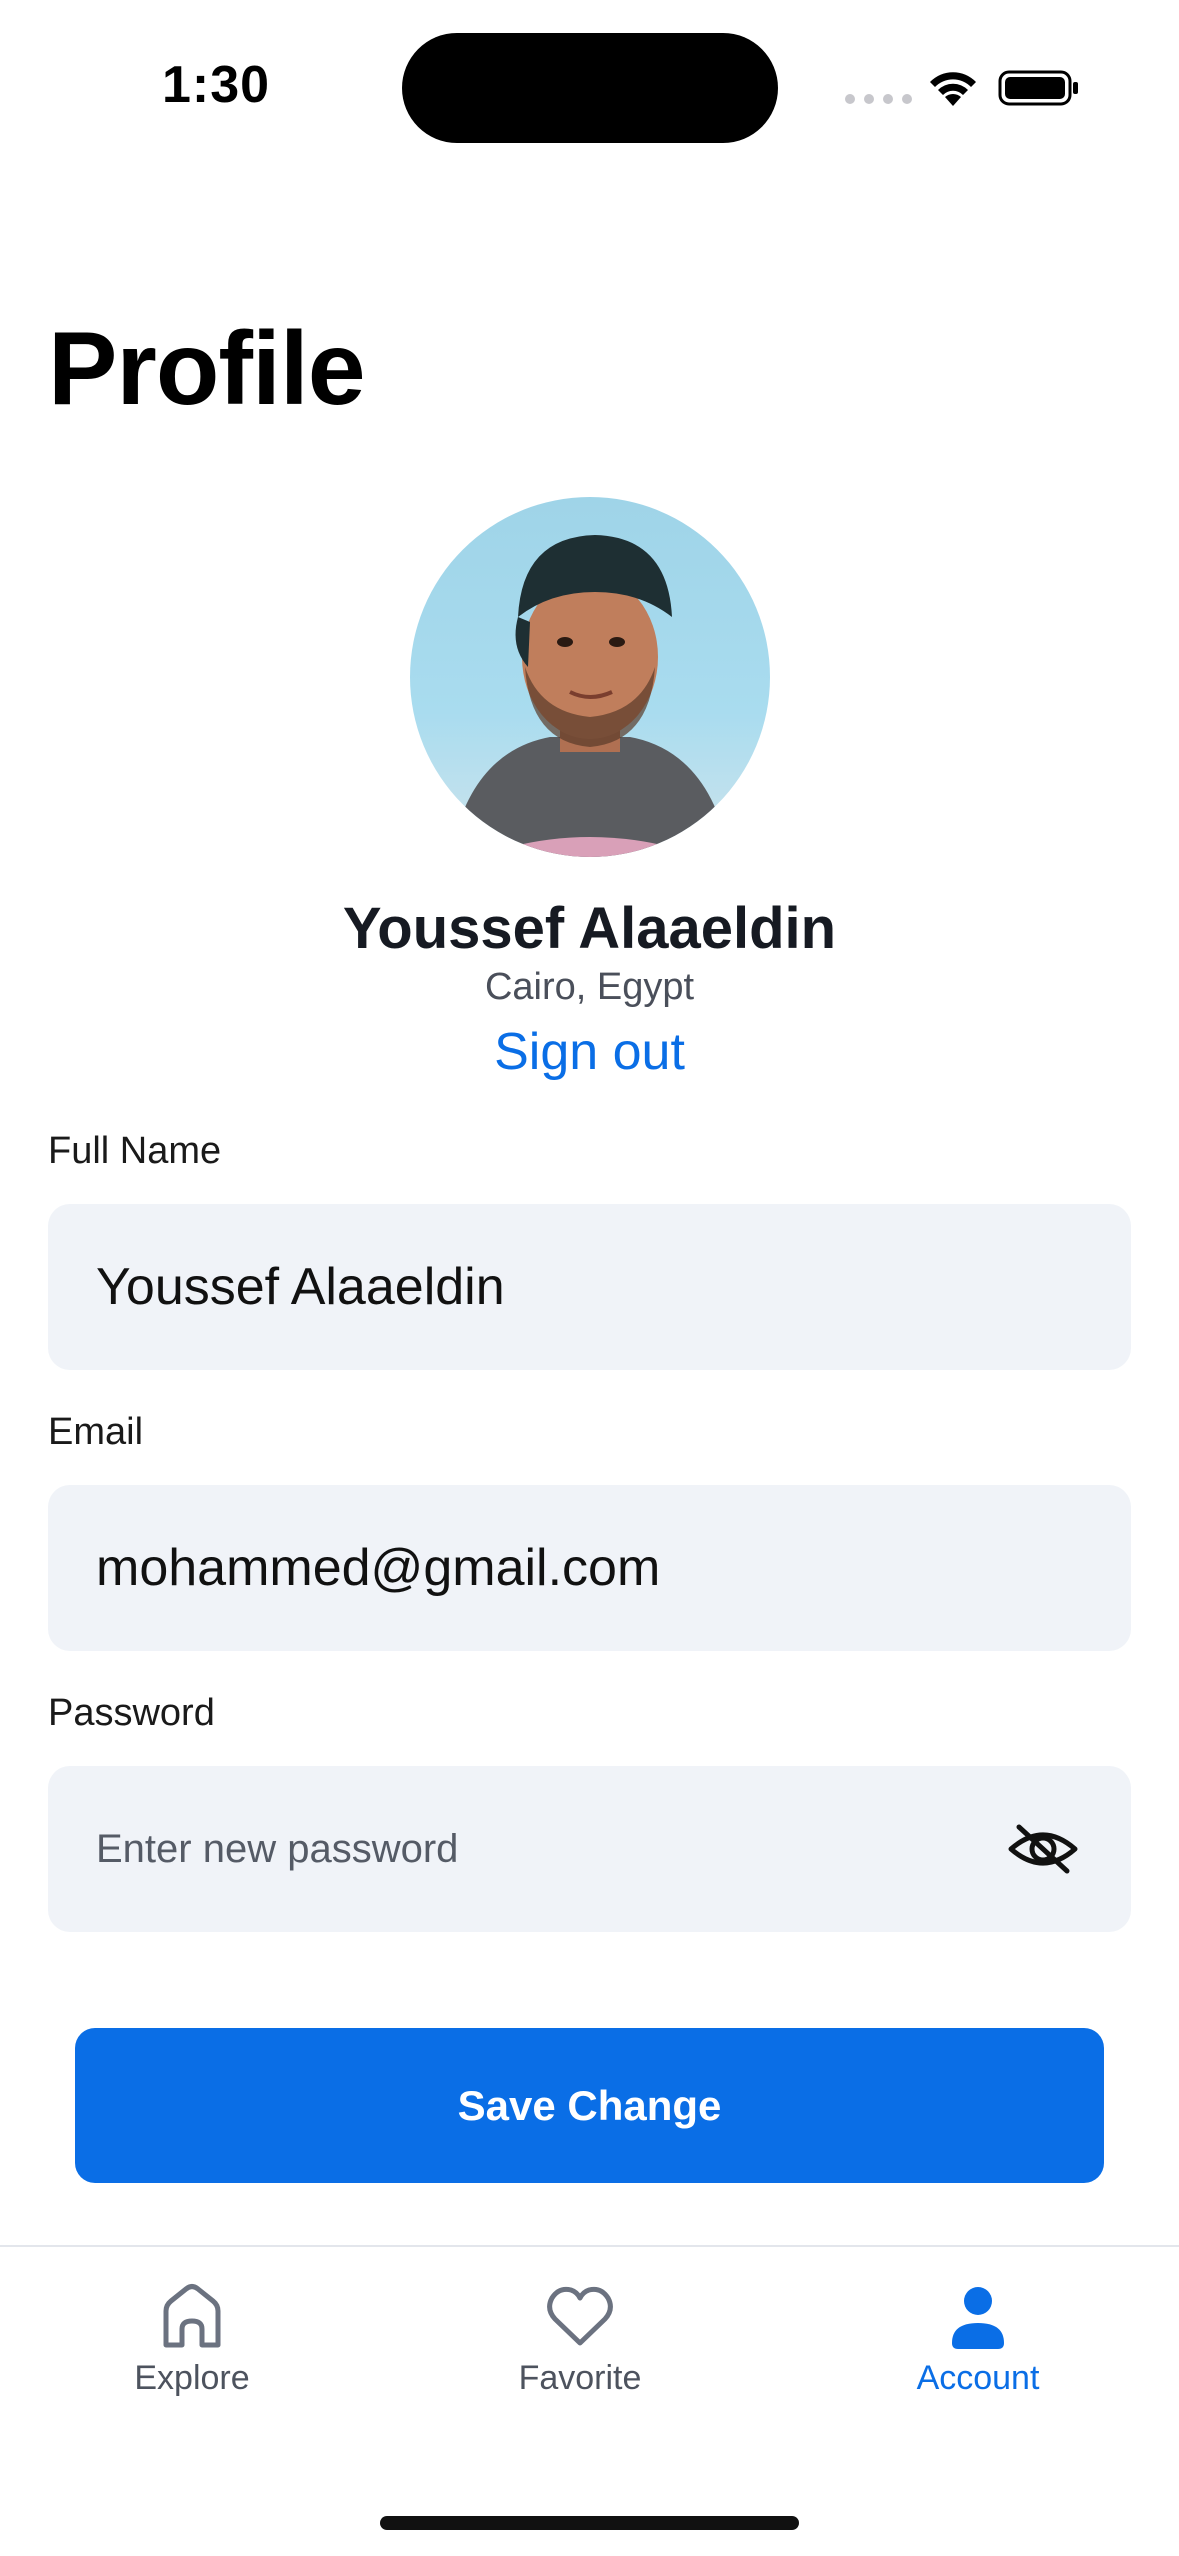 The height and width of the screenshot is (2556, 1179). I want to click on eye-off-icon, so click(1043, 1849).